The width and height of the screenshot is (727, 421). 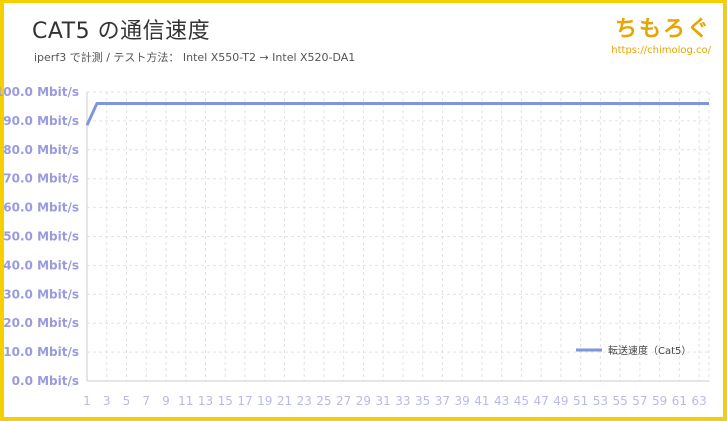 What do you see at coordinates (205, 401) in the screenshot?
I see `x-tick-label: 13` at bounding box center [205, 401].